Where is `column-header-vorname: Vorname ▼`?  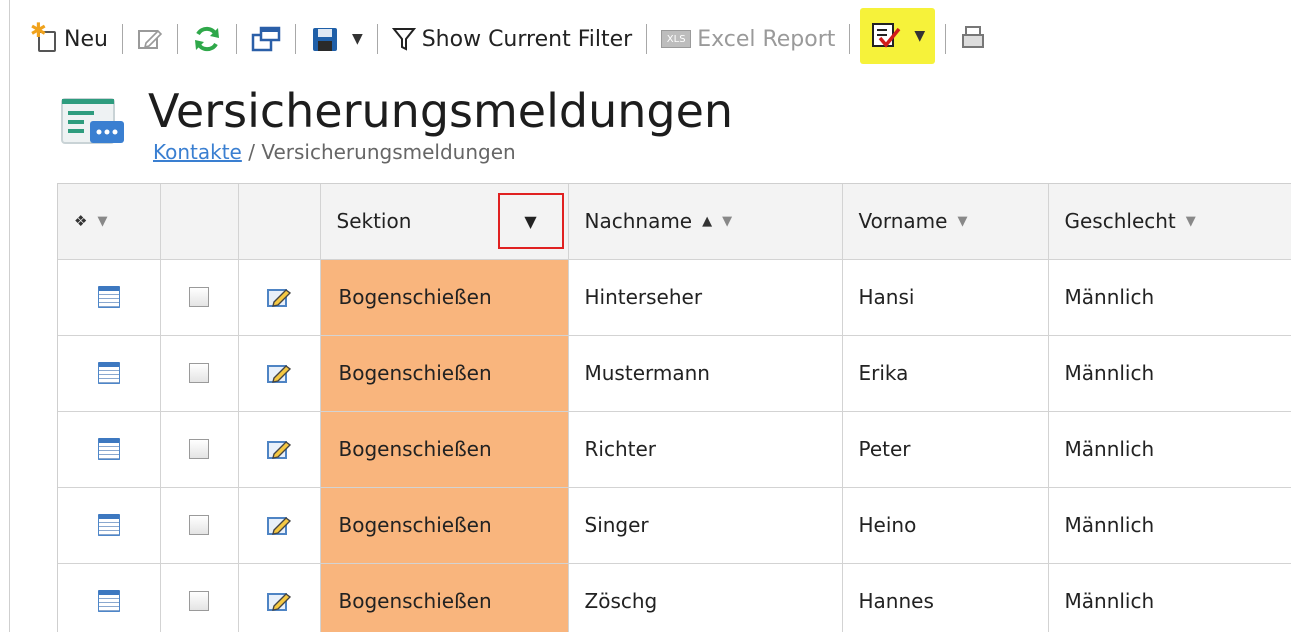 column-header-vorname: Vorname ▼ is located at coordinates (945, 222).